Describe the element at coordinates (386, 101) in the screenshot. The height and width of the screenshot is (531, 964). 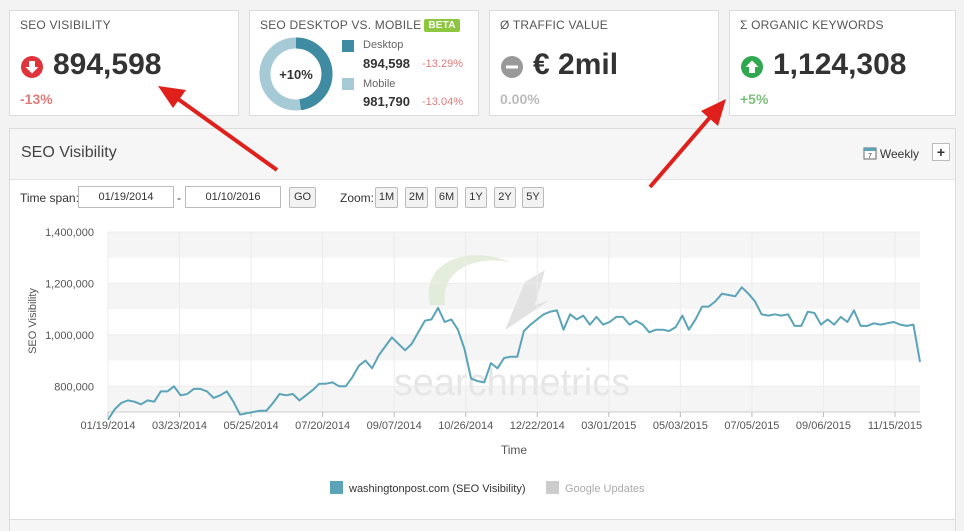
I see `mobile-value: 981,790` at that location.